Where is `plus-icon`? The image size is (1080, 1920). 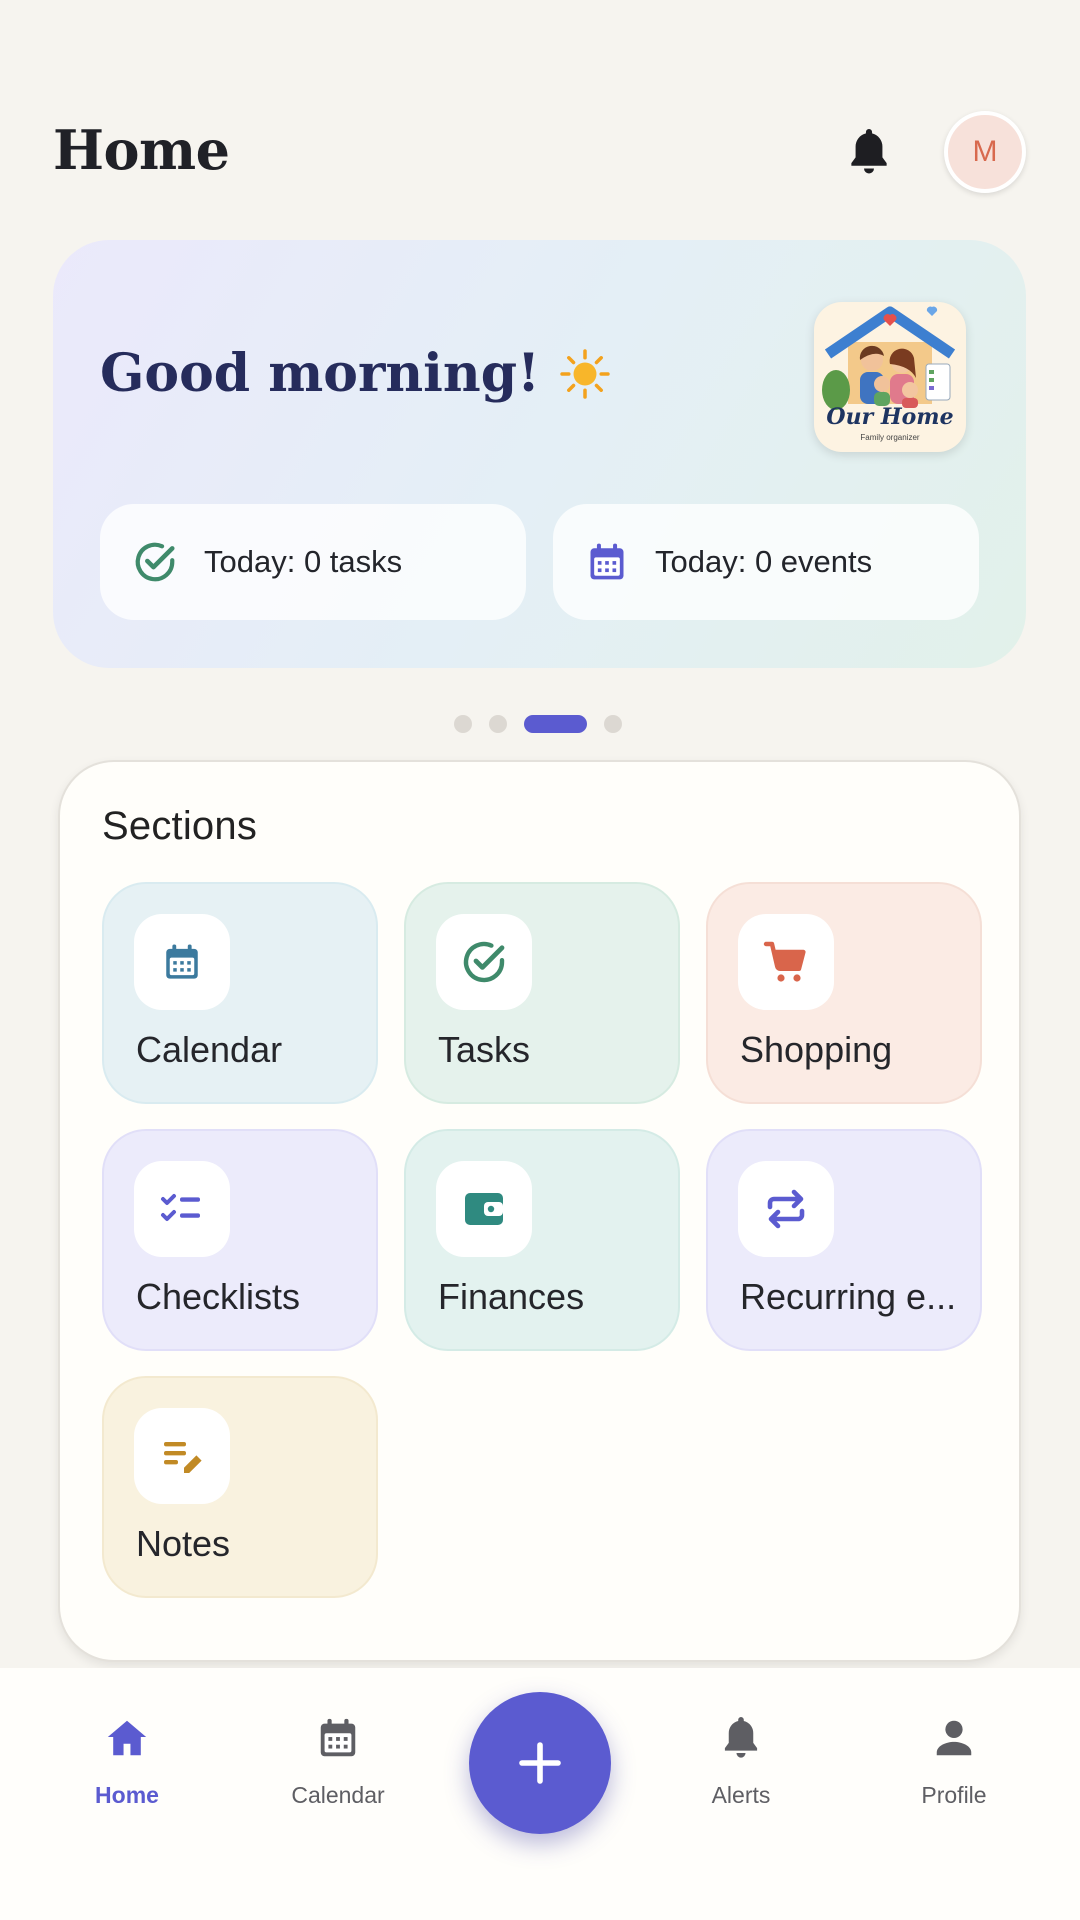
plus-icon is located at coordinates (540, 1763).